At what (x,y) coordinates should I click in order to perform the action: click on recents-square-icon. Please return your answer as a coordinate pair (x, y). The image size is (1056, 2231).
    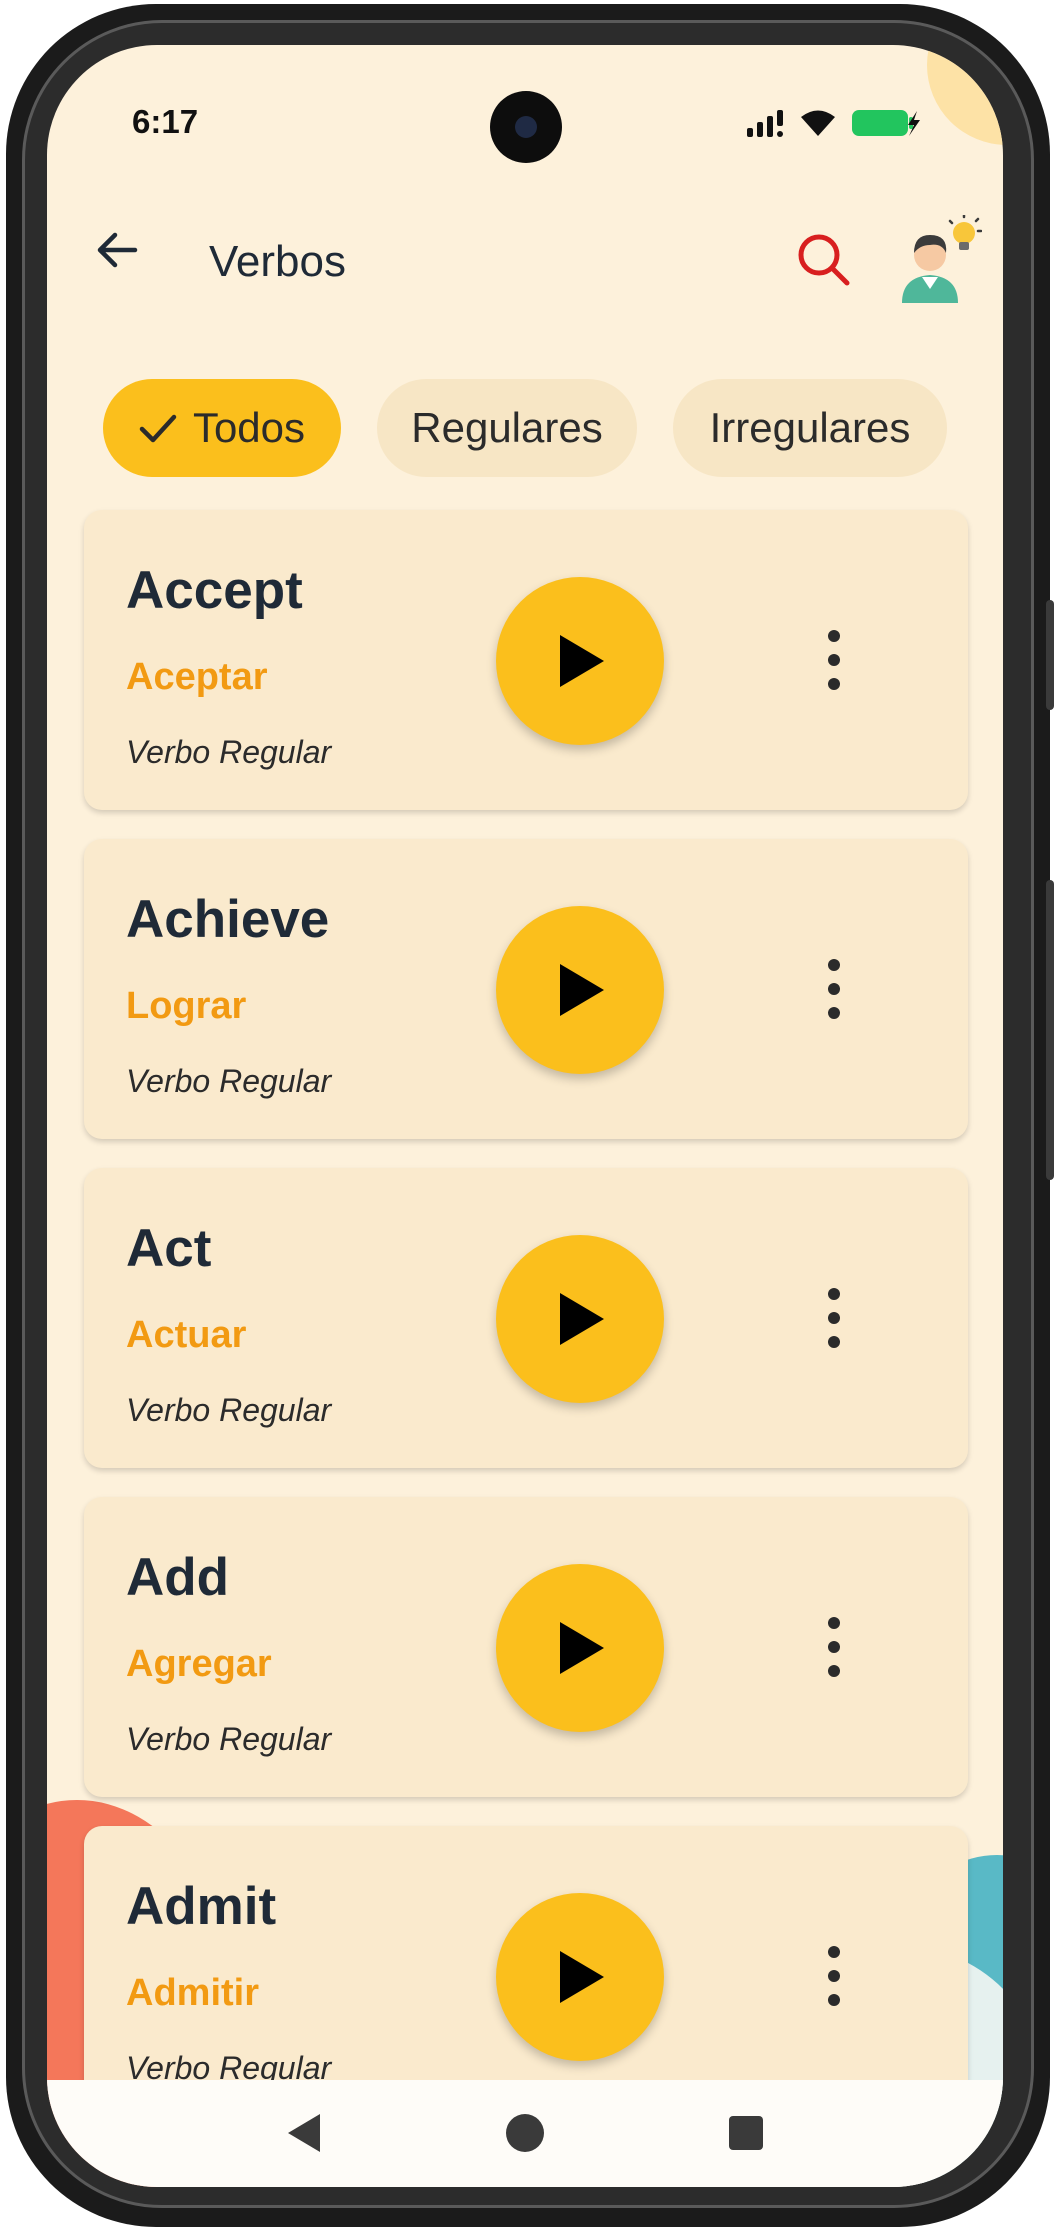
    Looking at the image, I should click on (746, 2133).